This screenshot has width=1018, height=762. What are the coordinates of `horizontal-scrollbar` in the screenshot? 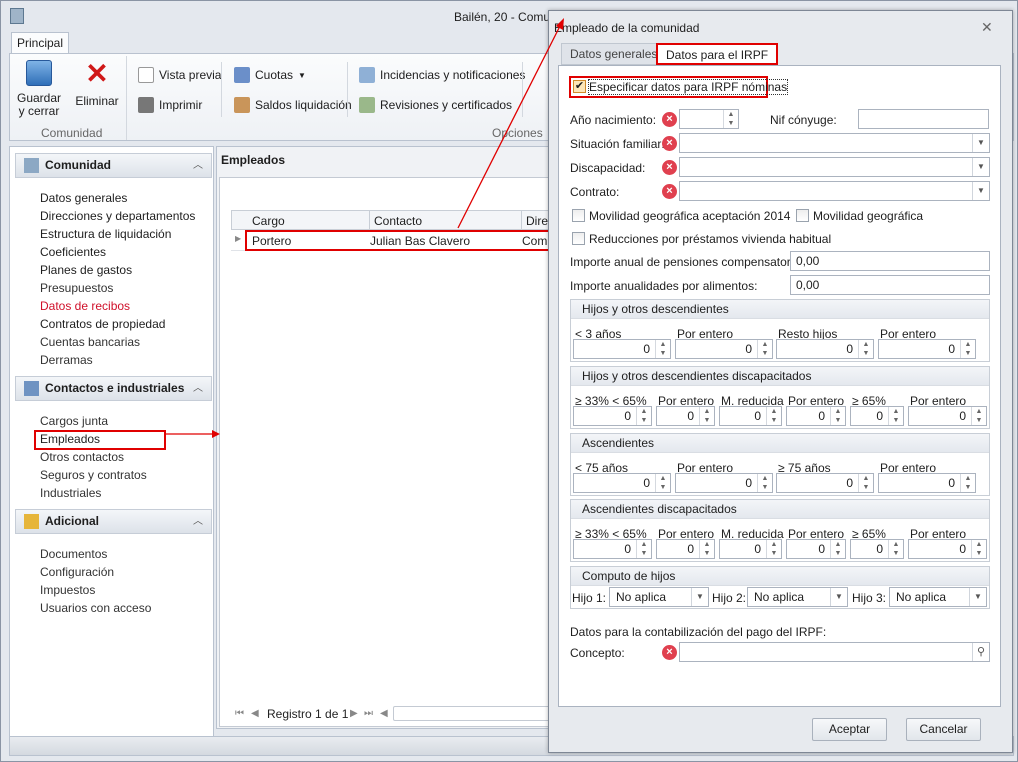 It's located at (473, 713).